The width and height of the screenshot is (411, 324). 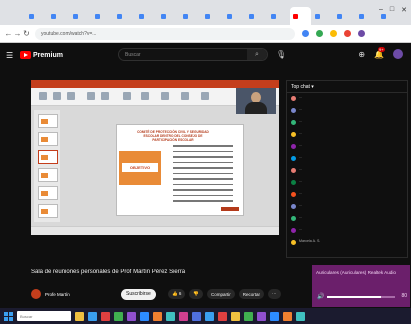 I want to click on search-box: Buscar ⌕, so click(x=193, y=54).